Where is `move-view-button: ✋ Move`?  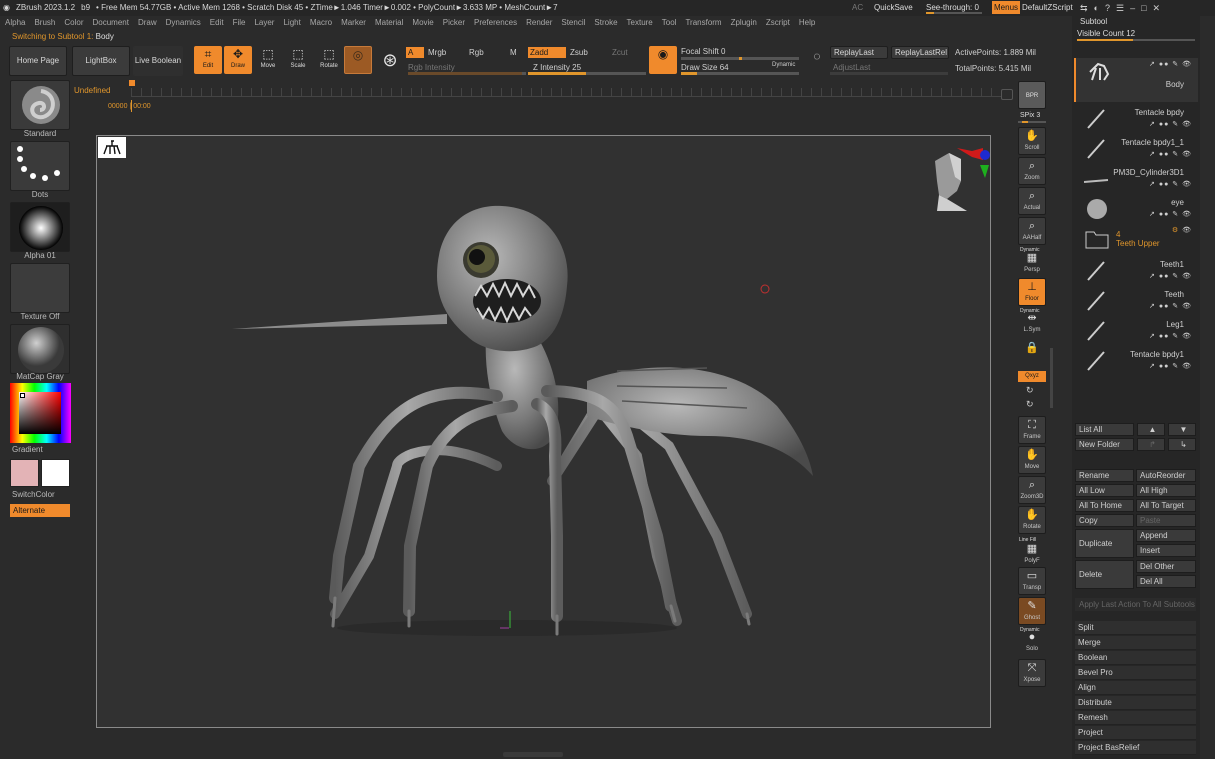 move-view-button: ✋ Move is located at coordinates (1032, 460).